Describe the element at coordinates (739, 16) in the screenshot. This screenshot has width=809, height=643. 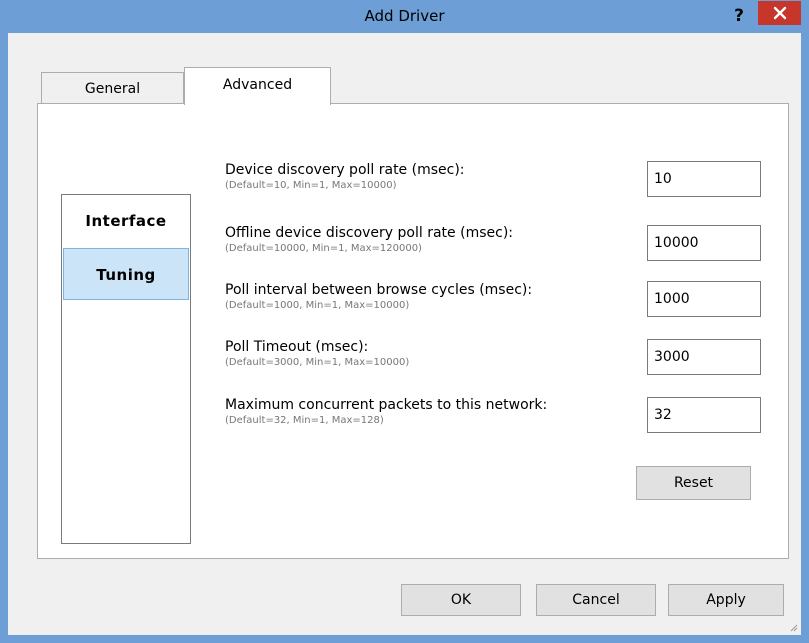
I see `help-button: ?` at that location.